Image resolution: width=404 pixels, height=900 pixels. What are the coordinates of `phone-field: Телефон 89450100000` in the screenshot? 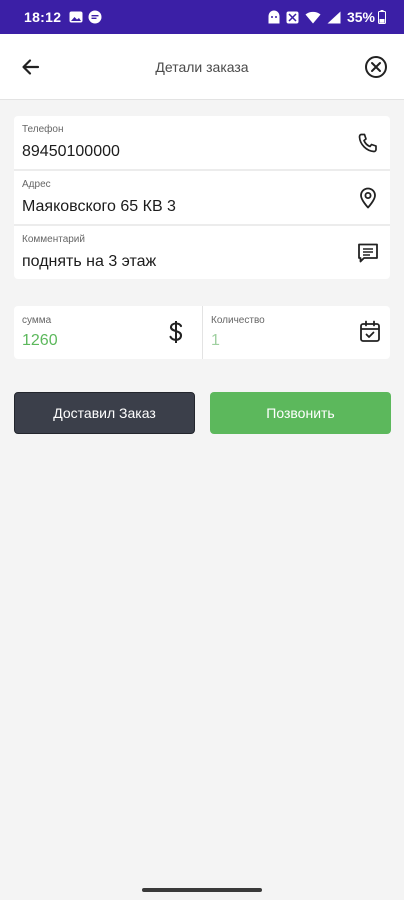 It's located at (202, 142).